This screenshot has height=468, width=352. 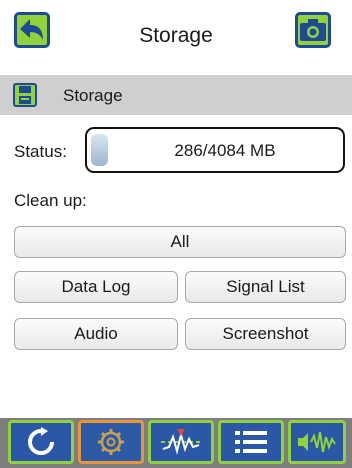 I want to click on signal-list-button, so click(x=251, y=442).